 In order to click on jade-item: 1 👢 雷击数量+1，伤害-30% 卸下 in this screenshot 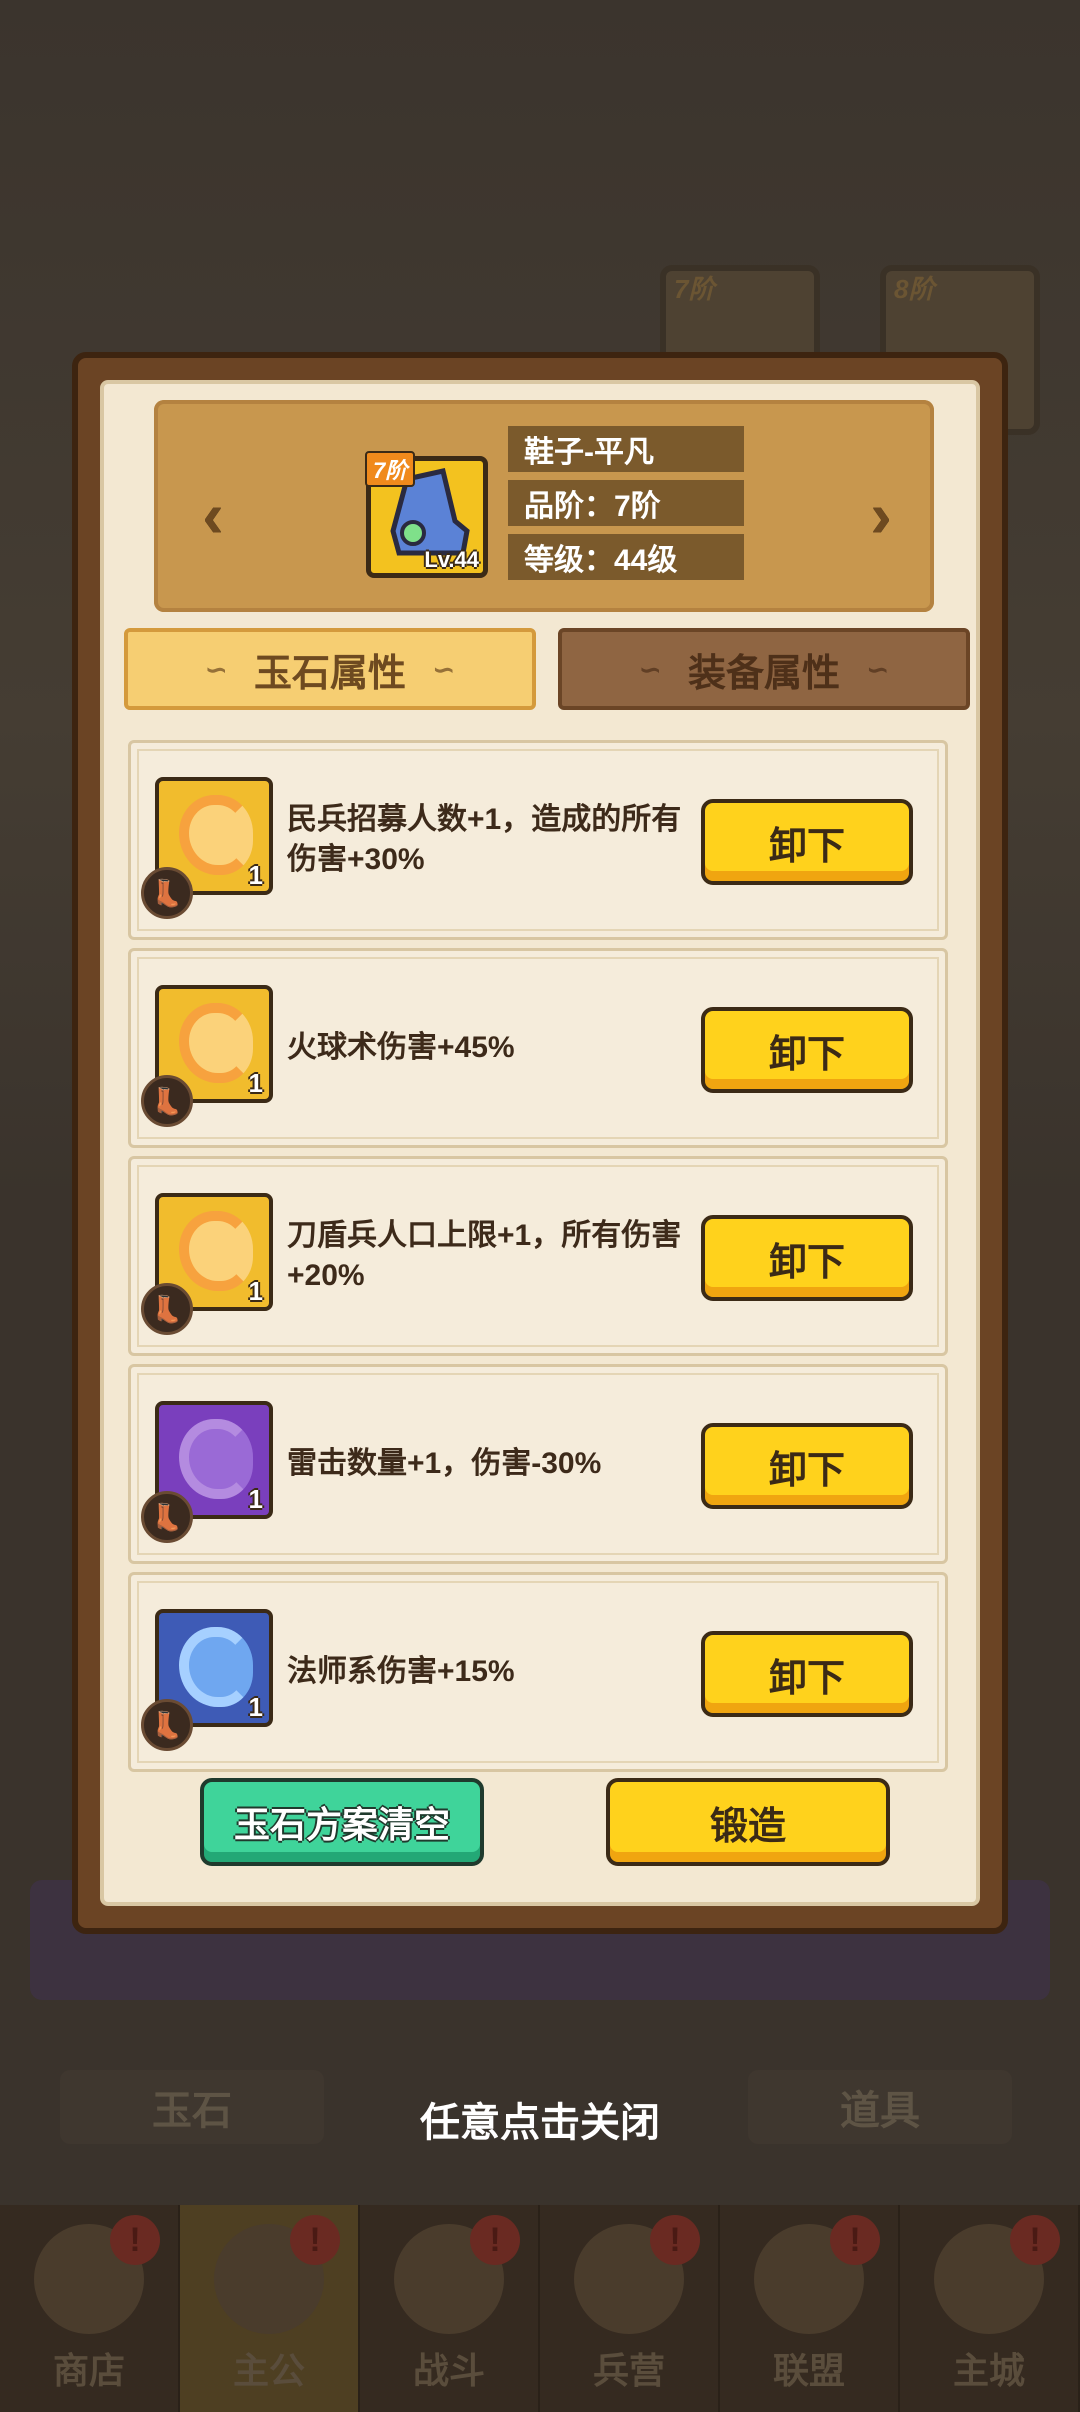, I will do `click(538, 1464)`.